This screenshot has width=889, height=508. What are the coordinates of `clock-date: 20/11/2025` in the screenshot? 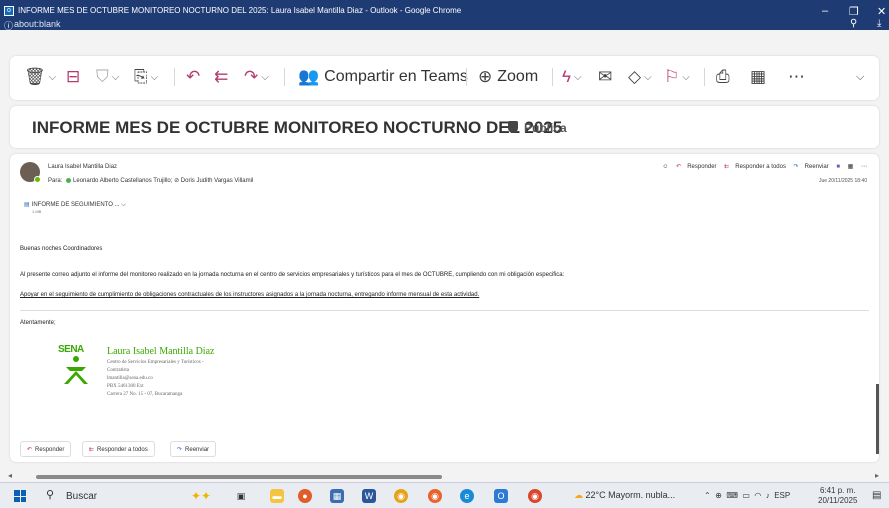 It's located at (838, 500).